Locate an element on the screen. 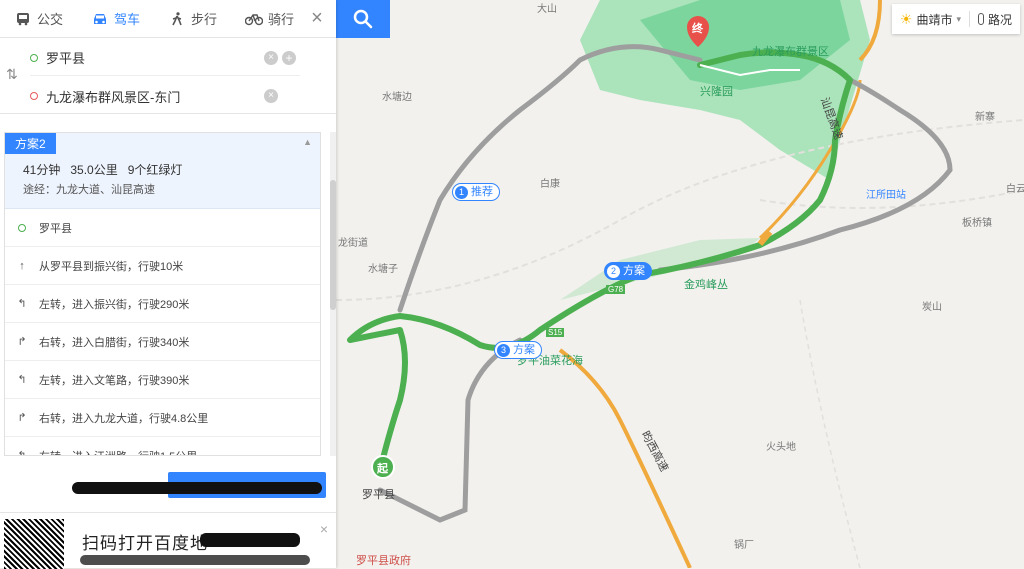  step-item: ↱ 右转，进入白腊街，行驶340米 is located at coordinates (162, 342).